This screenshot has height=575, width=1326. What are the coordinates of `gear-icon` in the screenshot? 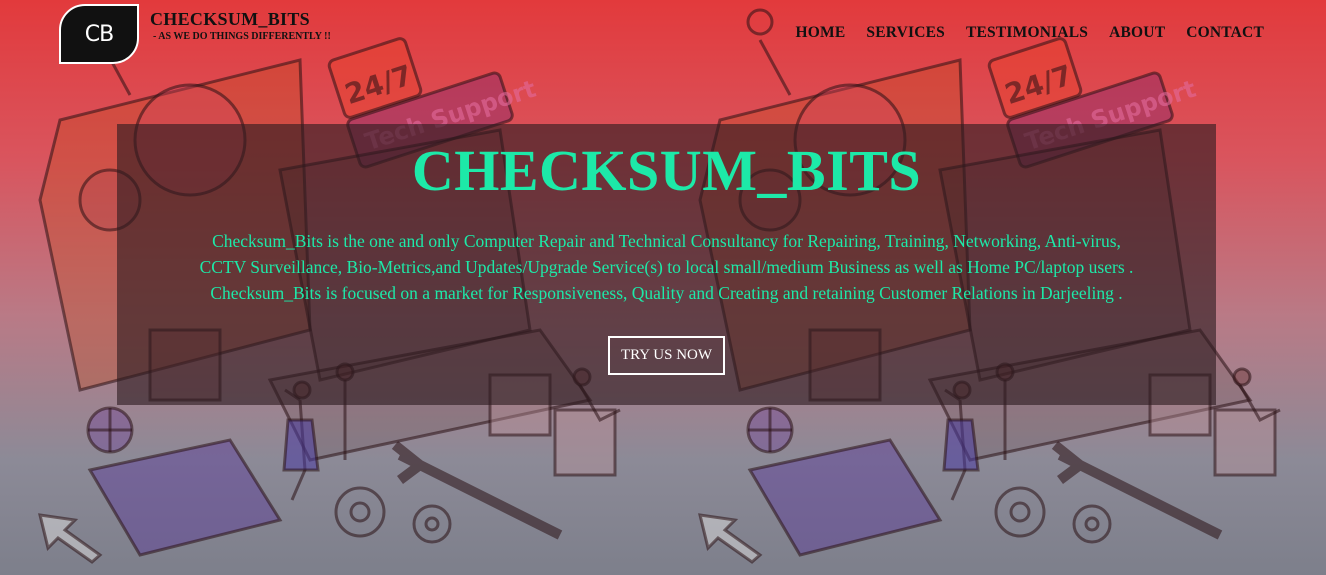 It's located at (360, 512).